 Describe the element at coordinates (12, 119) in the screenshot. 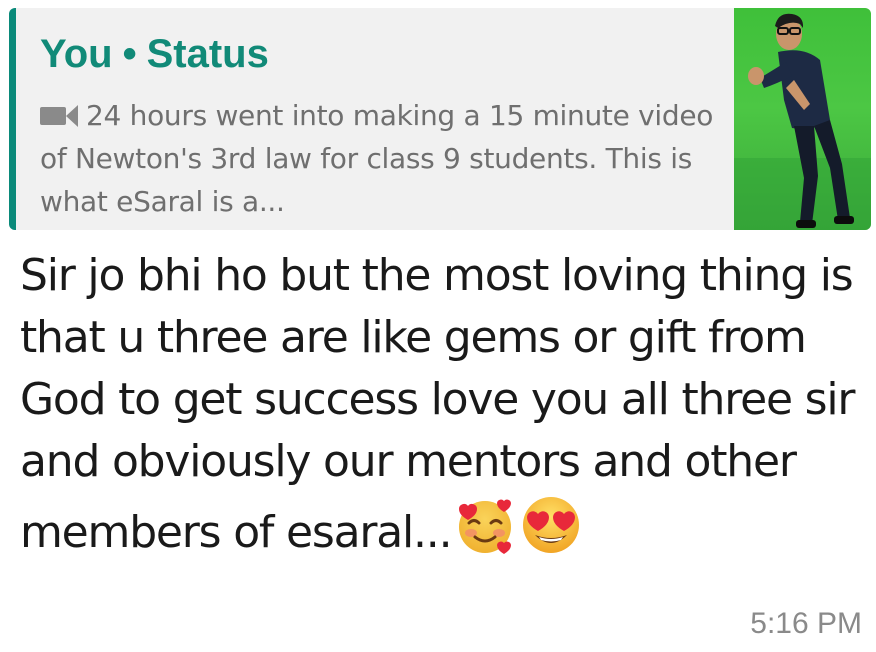

I see `quote-accent-bar` at that location.